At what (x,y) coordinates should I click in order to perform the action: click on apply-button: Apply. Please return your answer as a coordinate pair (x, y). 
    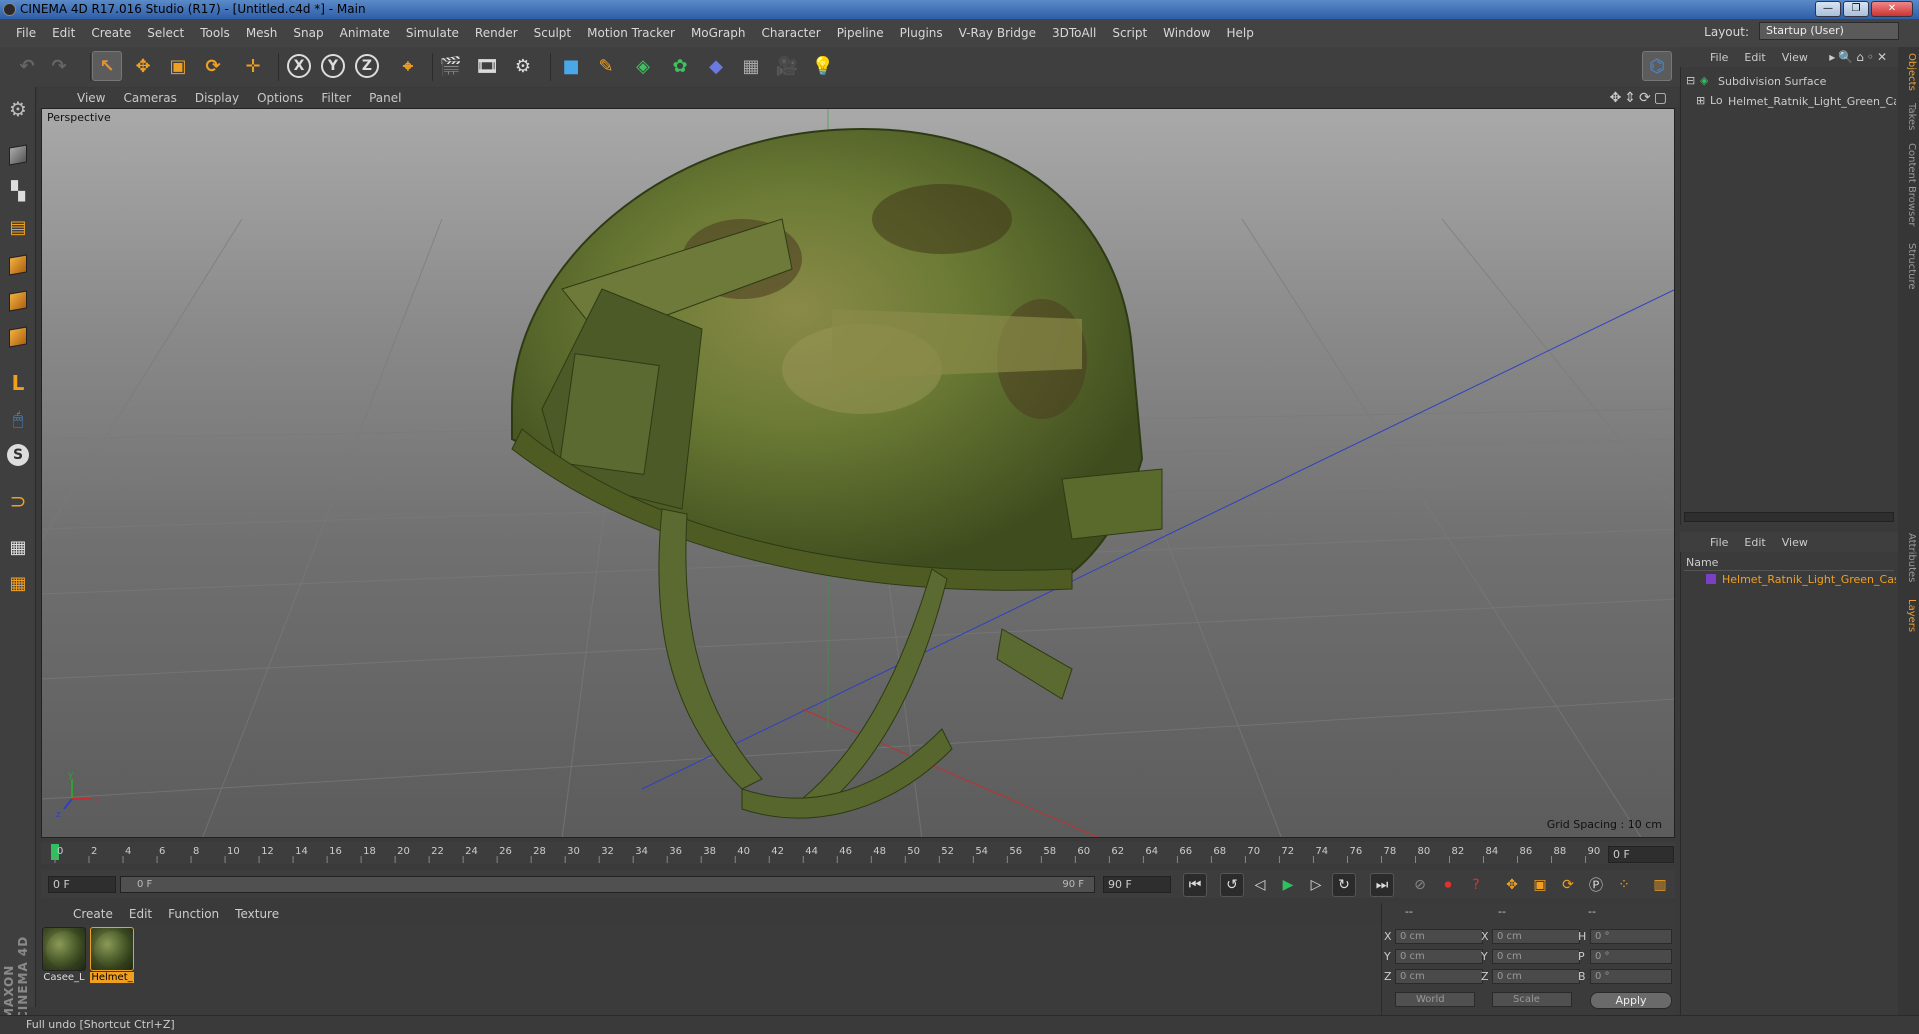
    Looking at the image, I should click on (1631, 1000).